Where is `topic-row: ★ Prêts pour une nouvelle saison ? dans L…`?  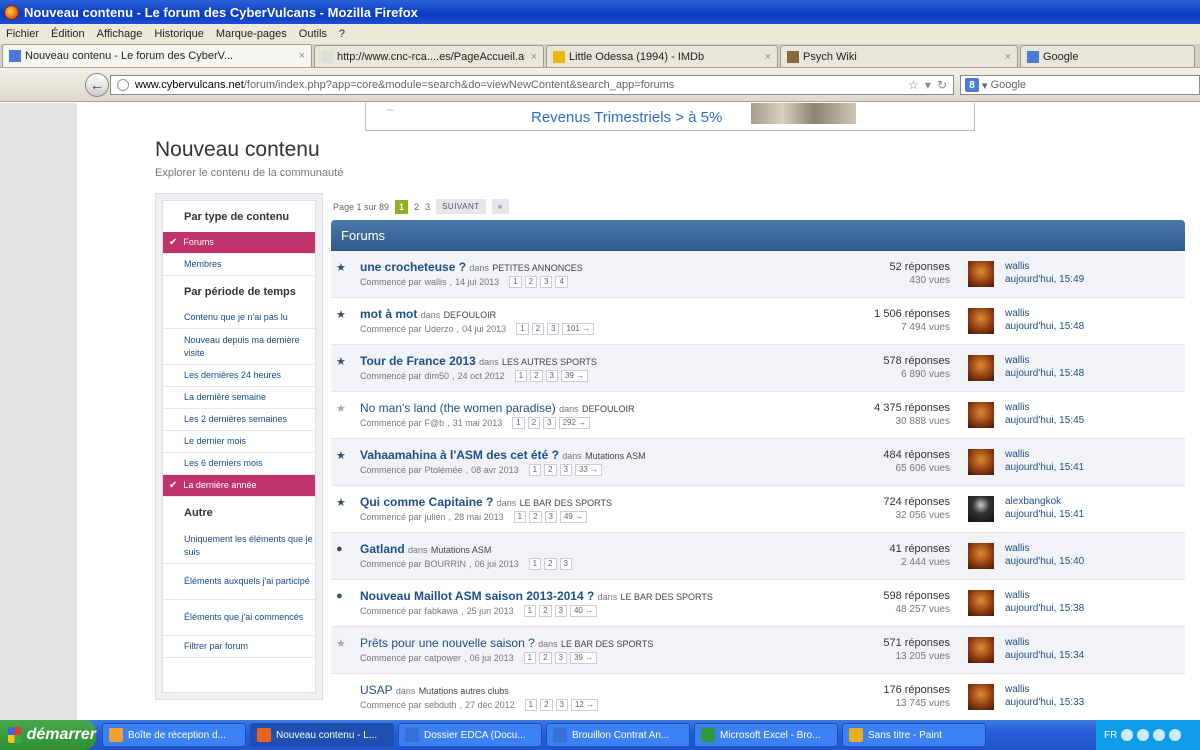 topic-row: ★ Prêts pour une nouvelle saison ? dans L… is located at coordinates (758, 650).